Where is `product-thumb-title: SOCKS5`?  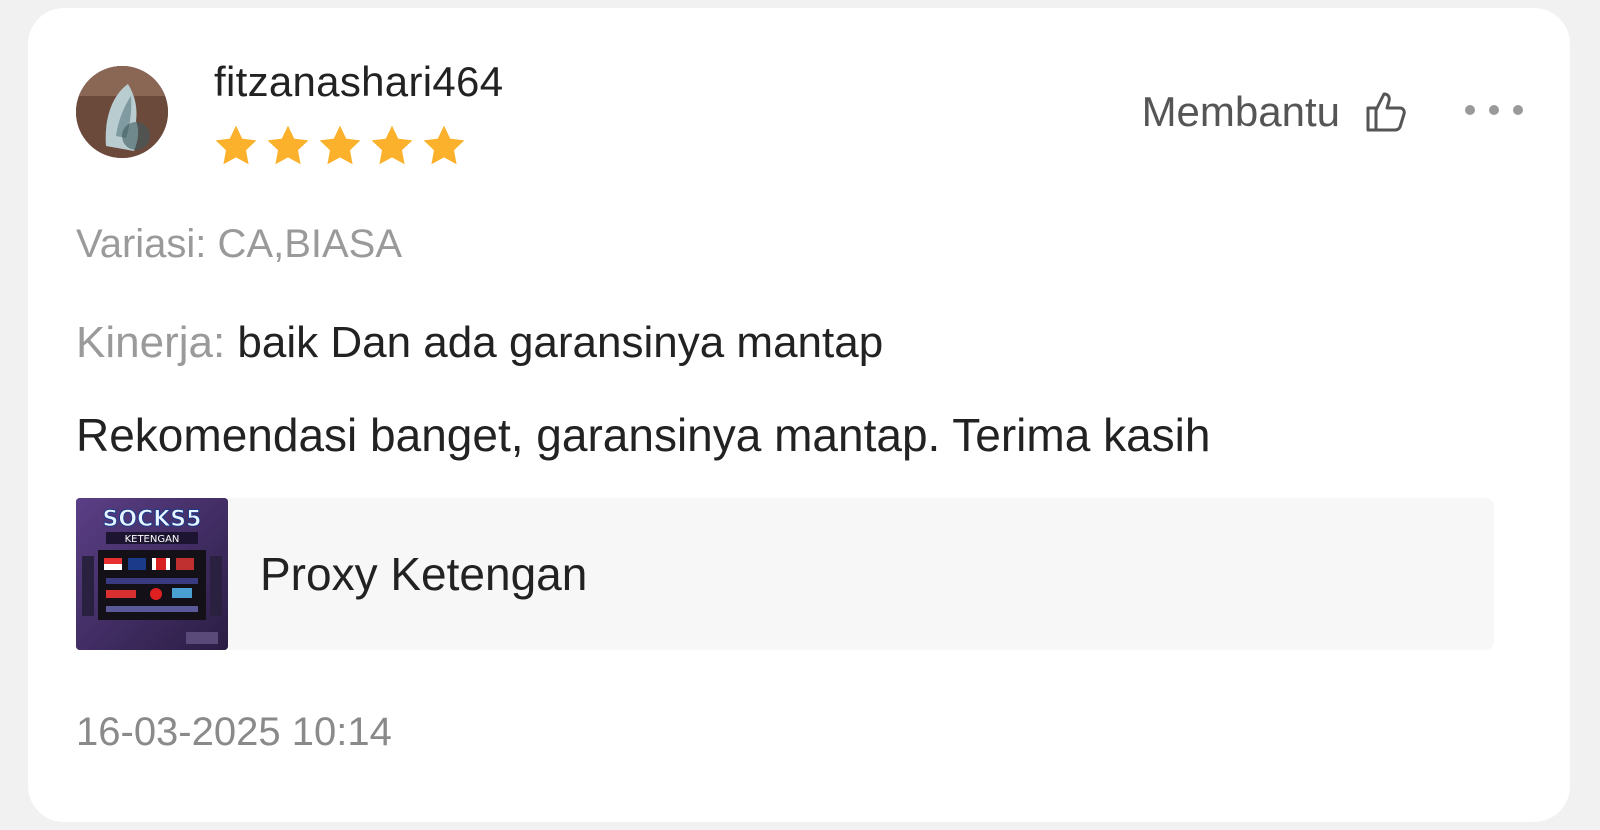
product-thumb-title: SOCKS5 is located at coordinates (152, 519).